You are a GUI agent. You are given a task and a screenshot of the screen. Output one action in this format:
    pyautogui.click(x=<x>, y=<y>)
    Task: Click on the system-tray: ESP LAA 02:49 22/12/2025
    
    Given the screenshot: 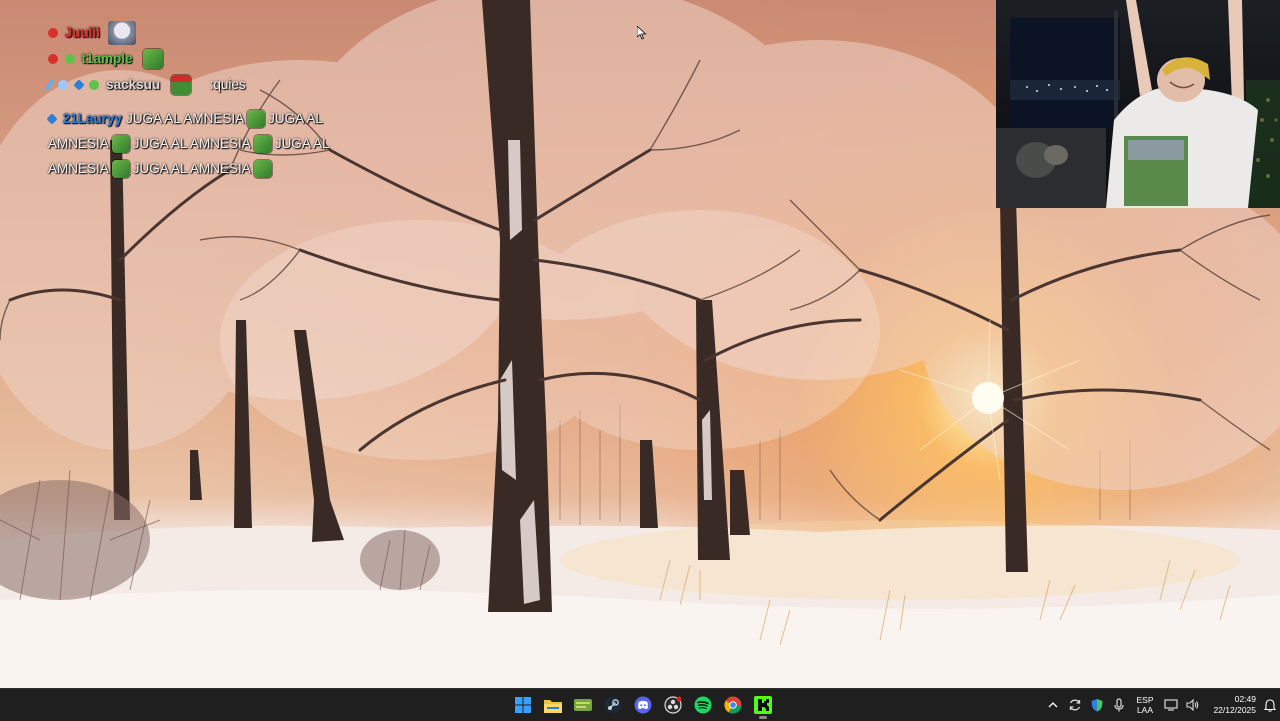 What is the action you would take?
    pyautogui.click(x=1161, y=705)
    